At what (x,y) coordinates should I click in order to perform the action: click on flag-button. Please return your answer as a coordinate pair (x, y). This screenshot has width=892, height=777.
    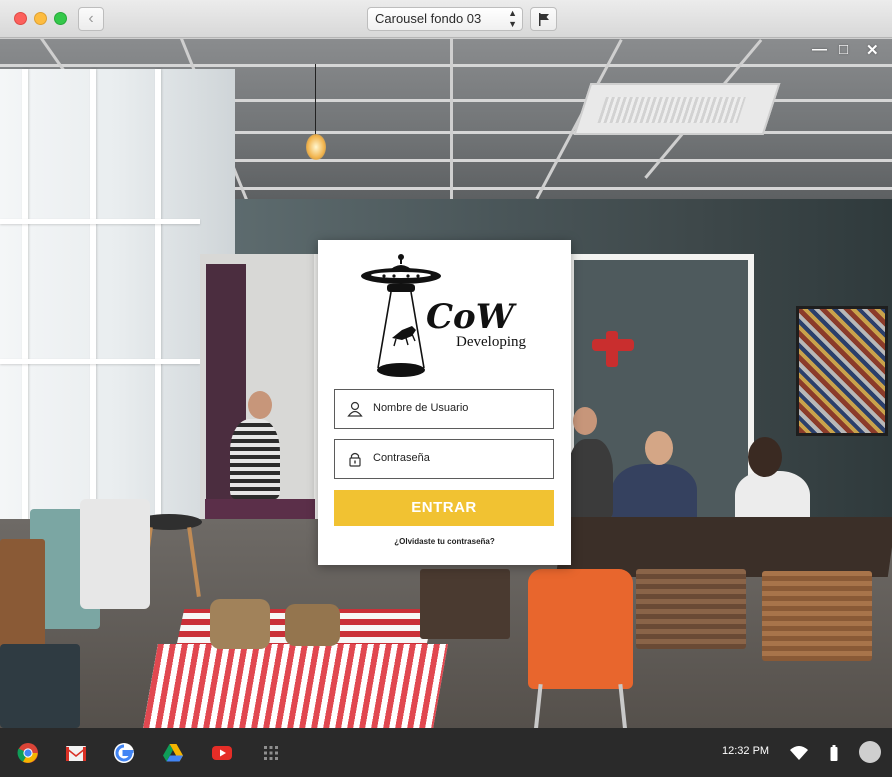
    Looking at the image, I should click on (543, 19).